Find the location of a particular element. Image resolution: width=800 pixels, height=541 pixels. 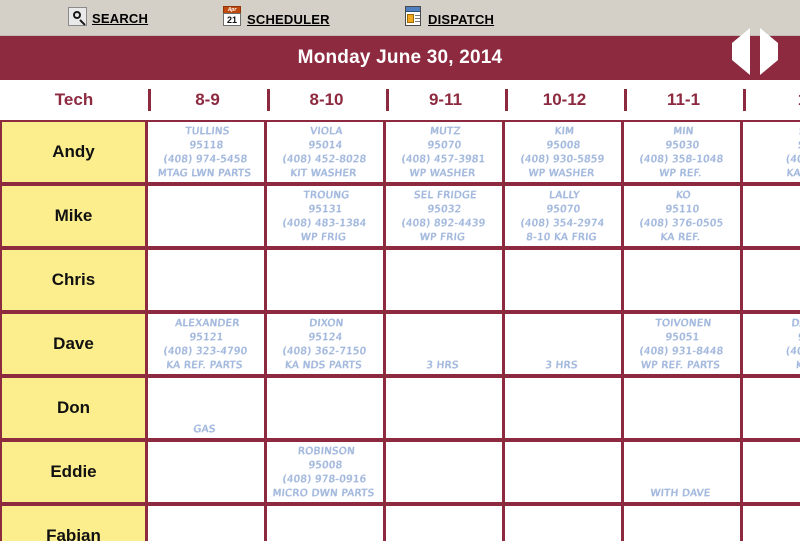

appointment-note-line: 95032 is located at coordinates (444, 209).